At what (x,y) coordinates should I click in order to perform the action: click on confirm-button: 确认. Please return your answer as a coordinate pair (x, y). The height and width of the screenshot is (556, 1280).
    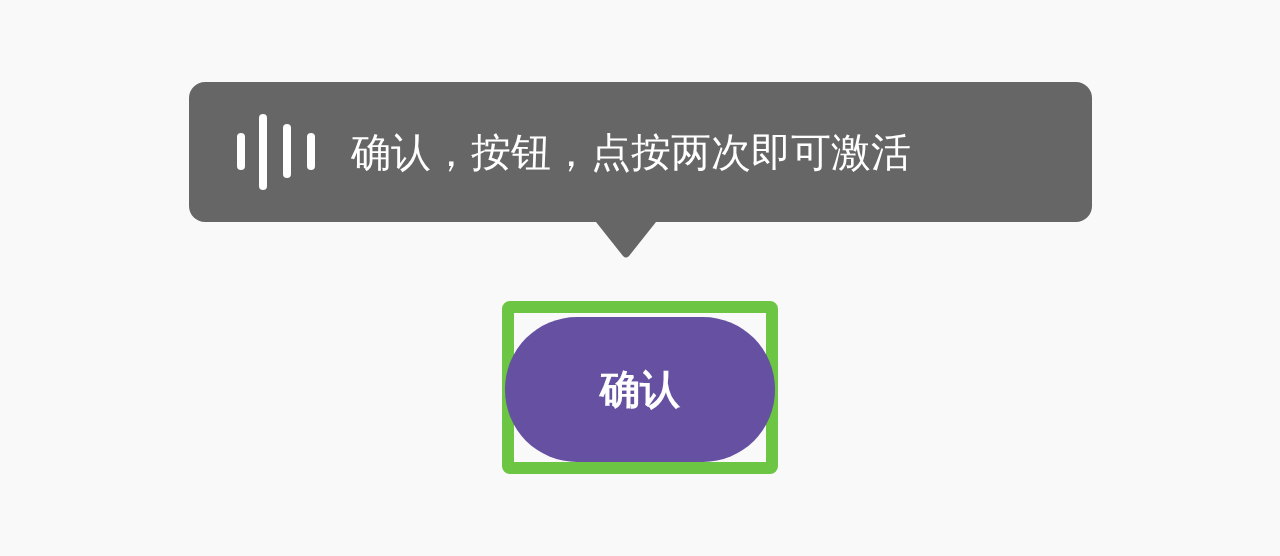
    Looking at the image, I should click on (640, 389).